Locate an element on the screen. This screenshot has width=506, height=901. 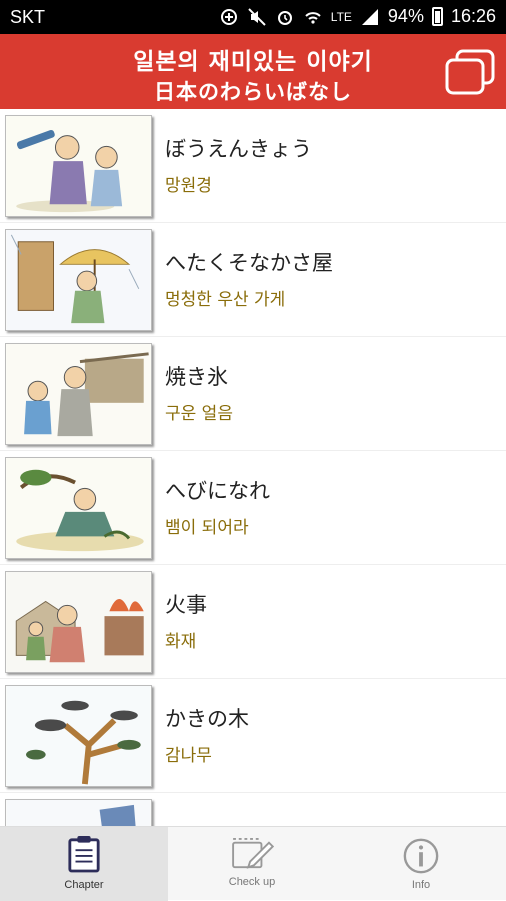
network-type: LTE is located at coordinates (341, 16).